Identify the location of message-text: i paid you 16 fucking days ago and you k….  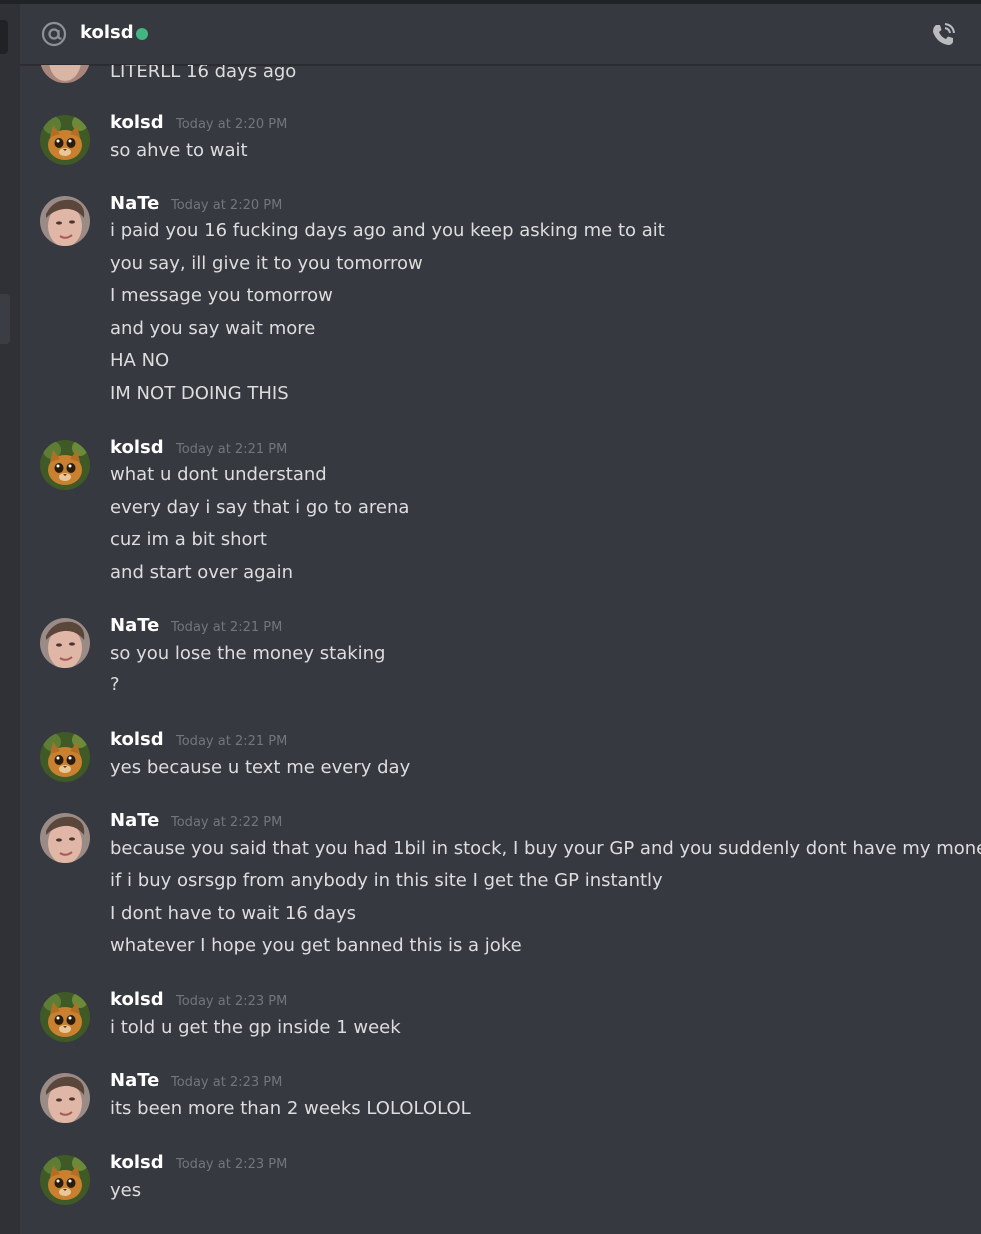
(387, 230).